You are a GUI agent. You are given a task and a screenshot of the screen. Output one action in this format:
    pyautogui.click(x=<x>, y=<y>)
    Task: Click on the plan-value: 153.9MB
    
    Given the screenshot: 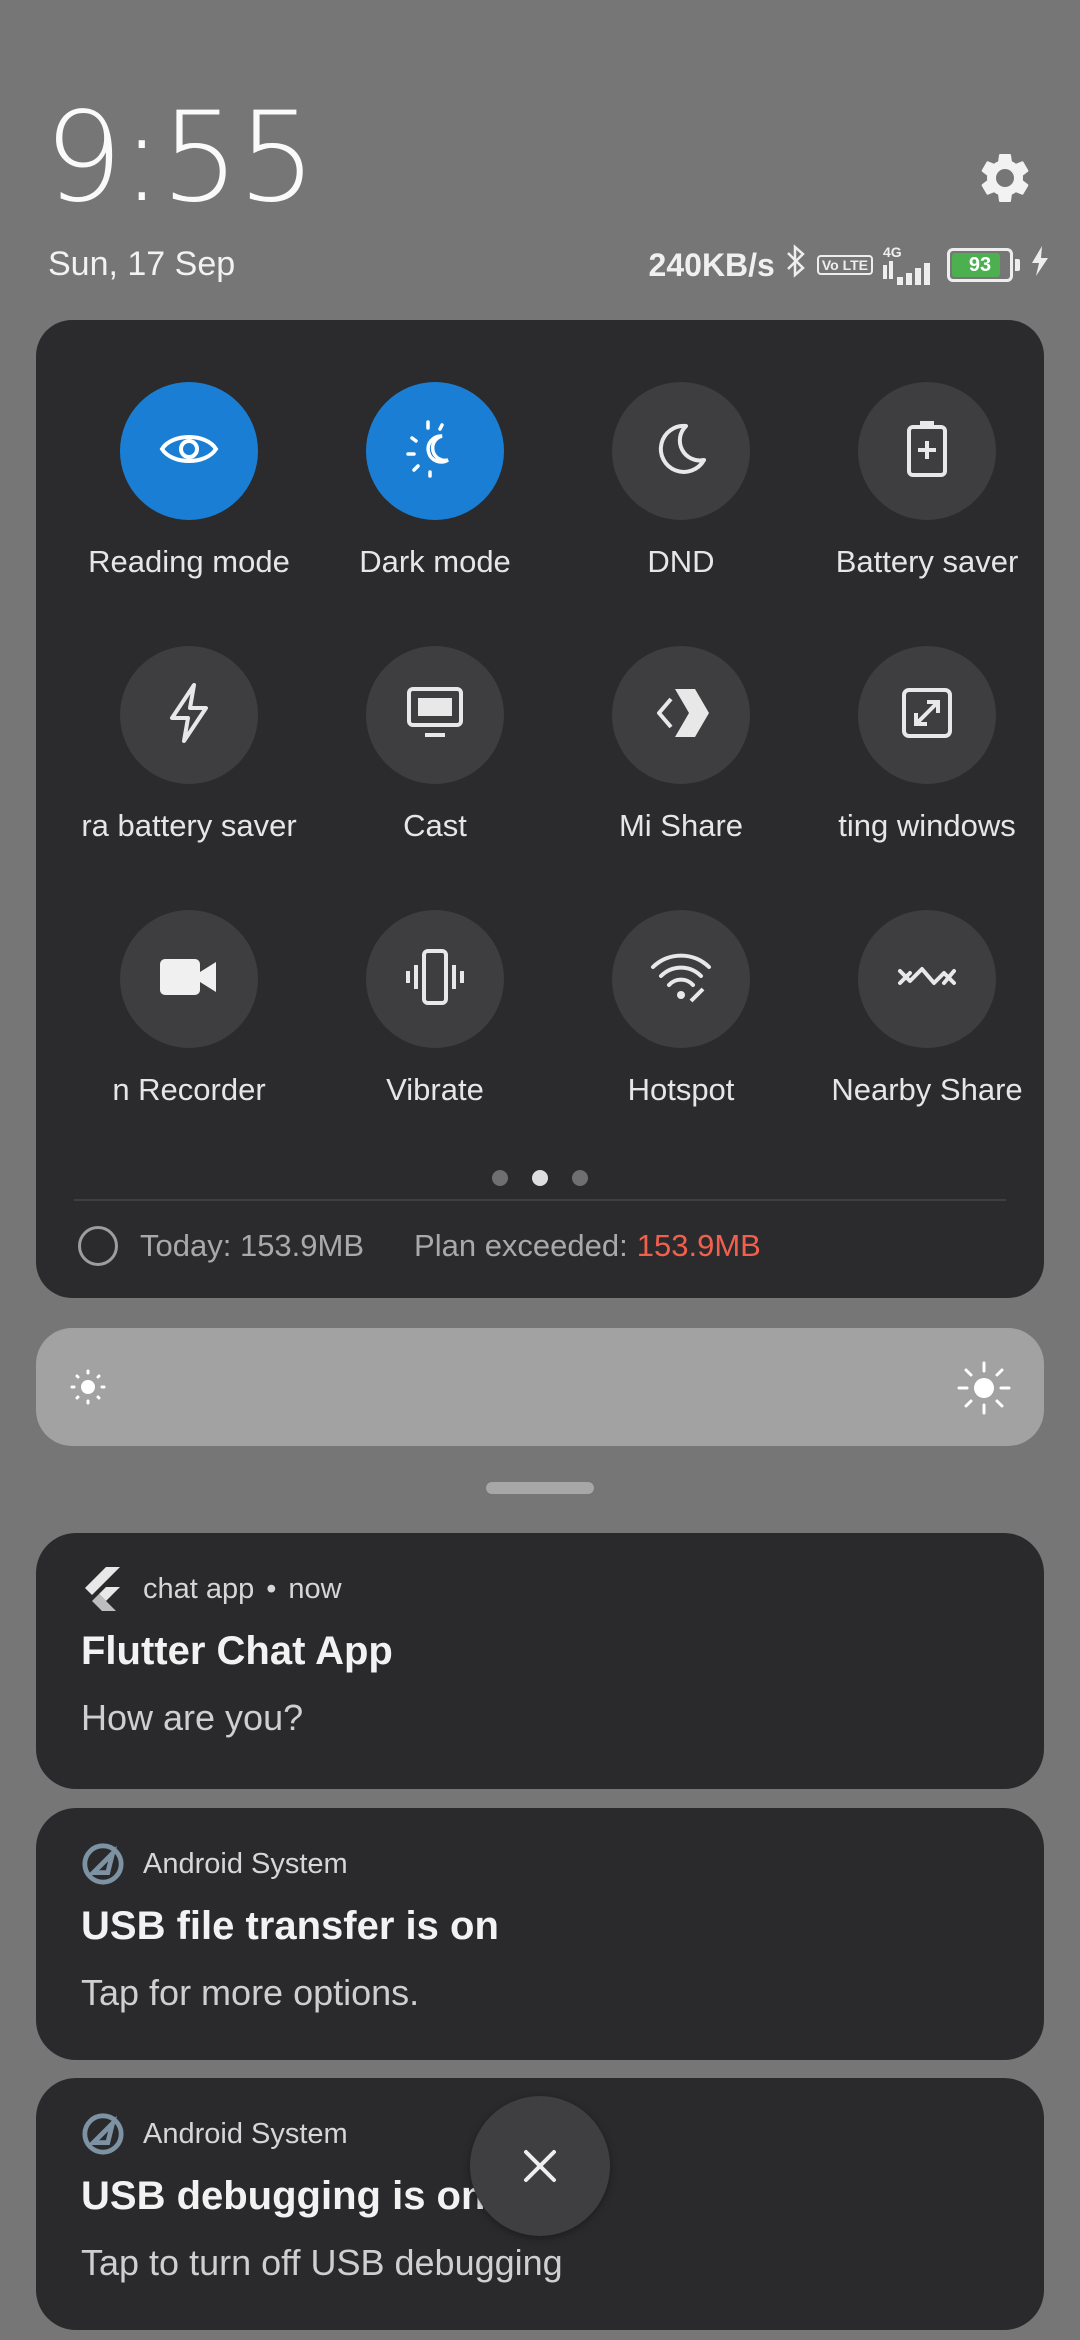 What is the action you would take?
    pyautogui.click(x=698, y=1245)
    